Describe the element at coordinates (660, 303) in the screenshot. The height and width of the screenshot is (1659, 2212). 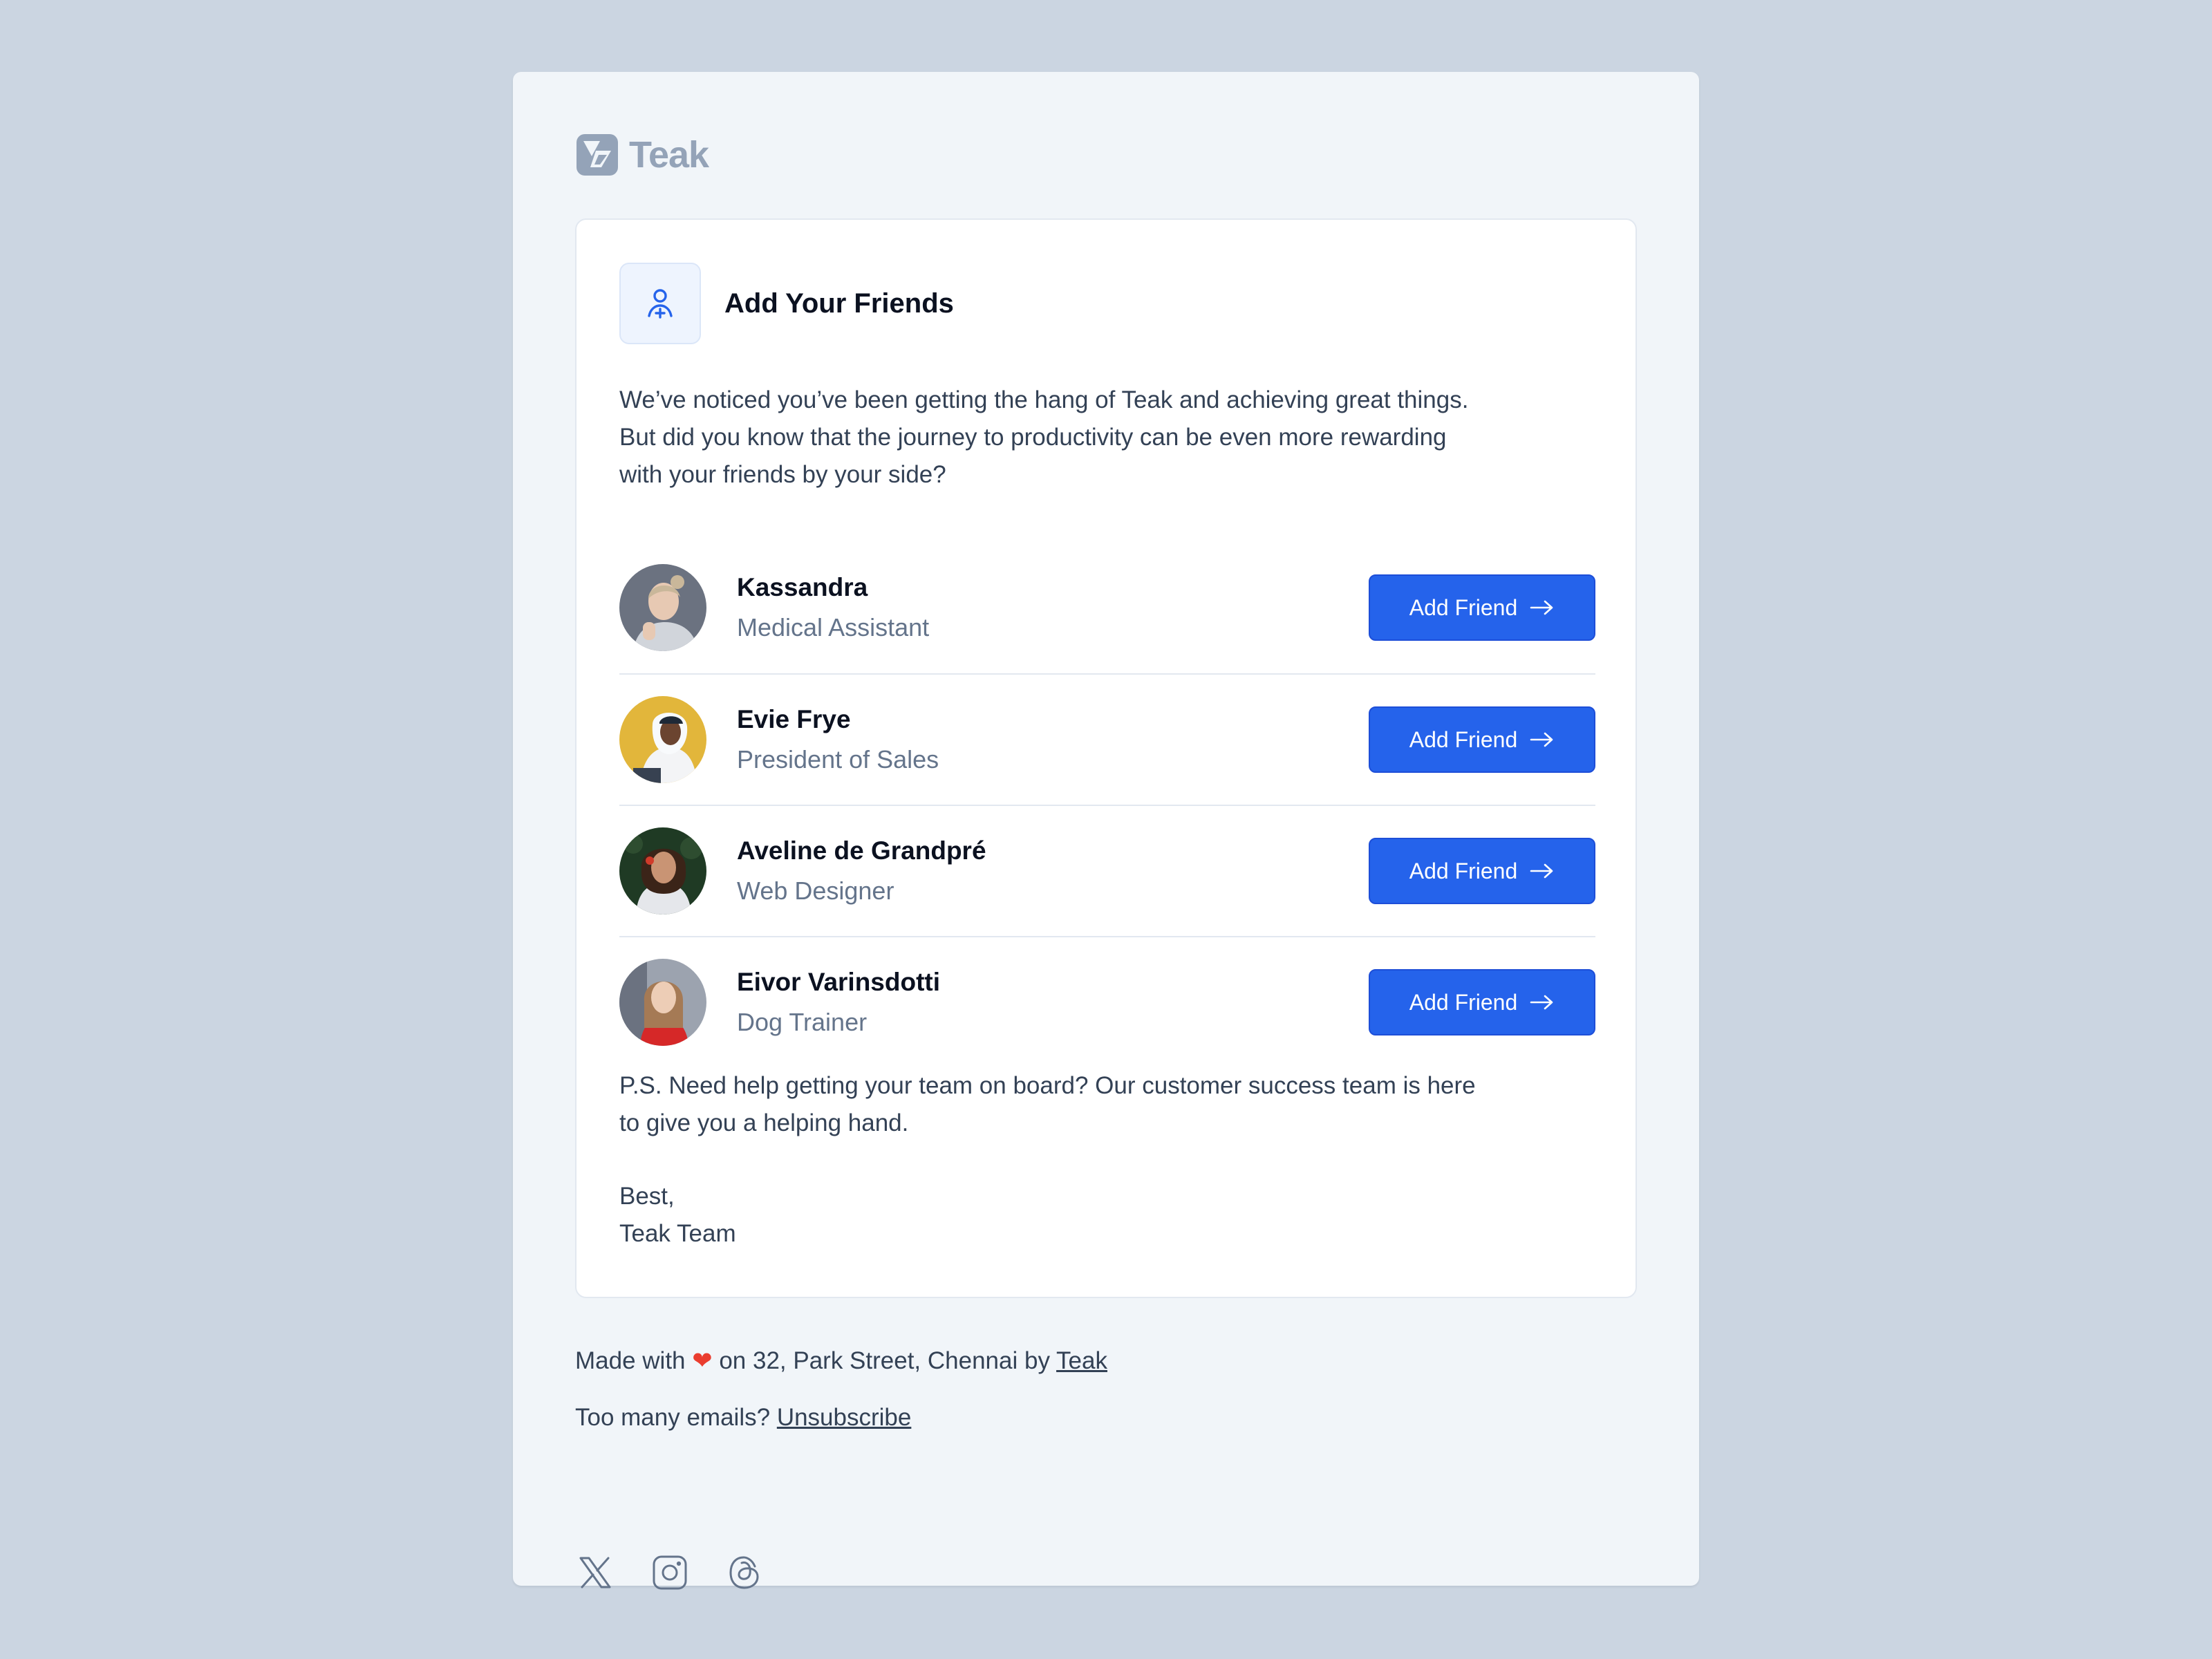
I see `user-plus-icon` at that location.